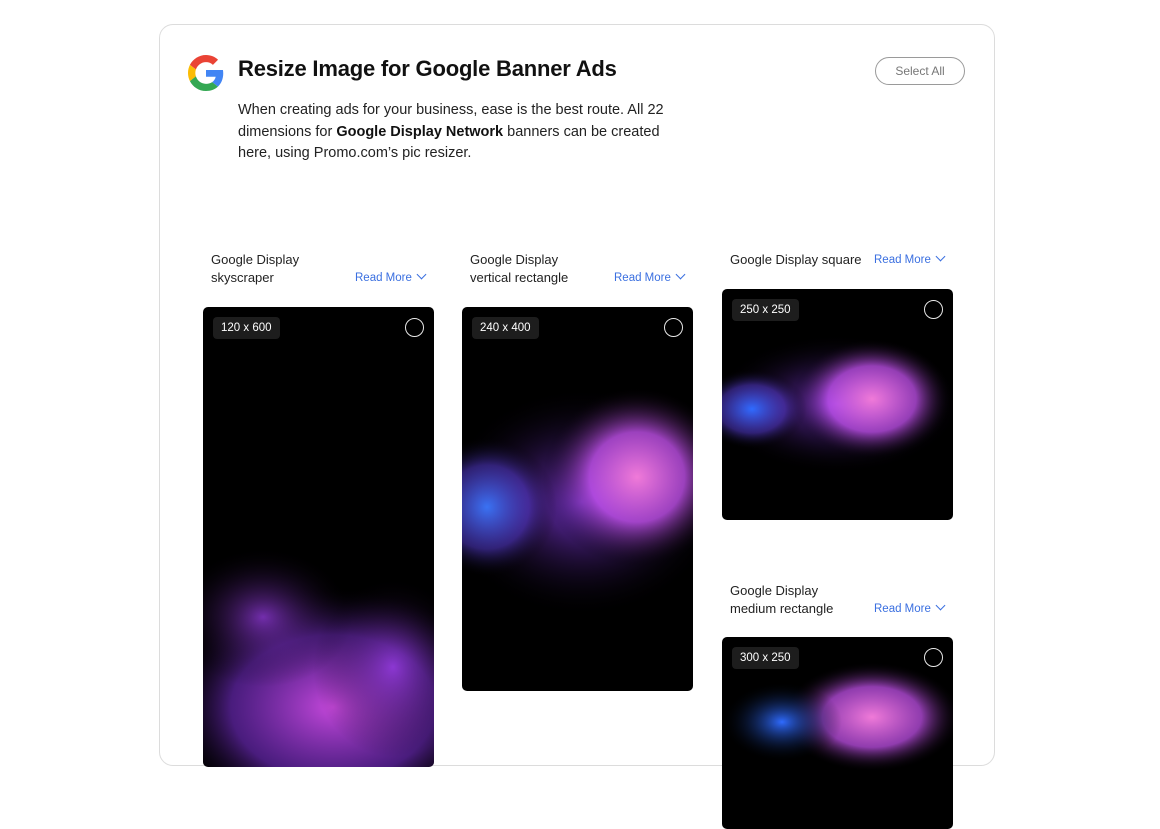  I want to click on description-bold: Google Display Network, so click(420, 131).